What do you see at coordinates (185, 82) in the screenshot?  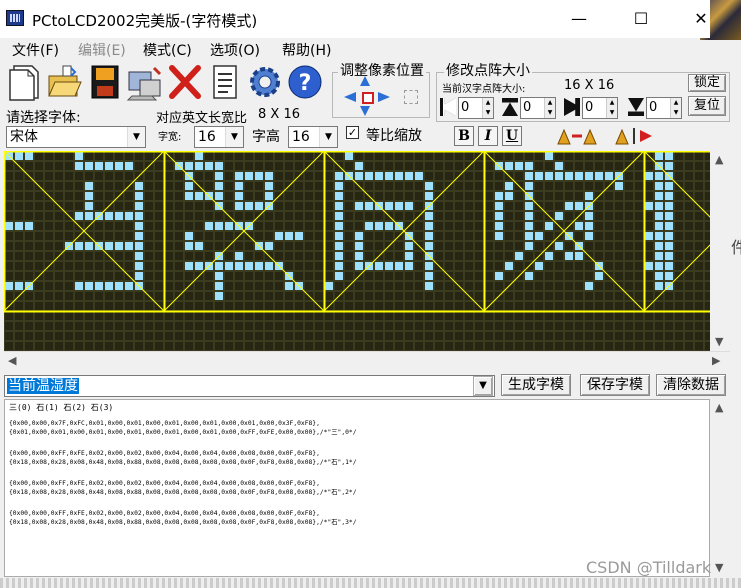 I see `delete-icon` at bounding box center [185, 82].